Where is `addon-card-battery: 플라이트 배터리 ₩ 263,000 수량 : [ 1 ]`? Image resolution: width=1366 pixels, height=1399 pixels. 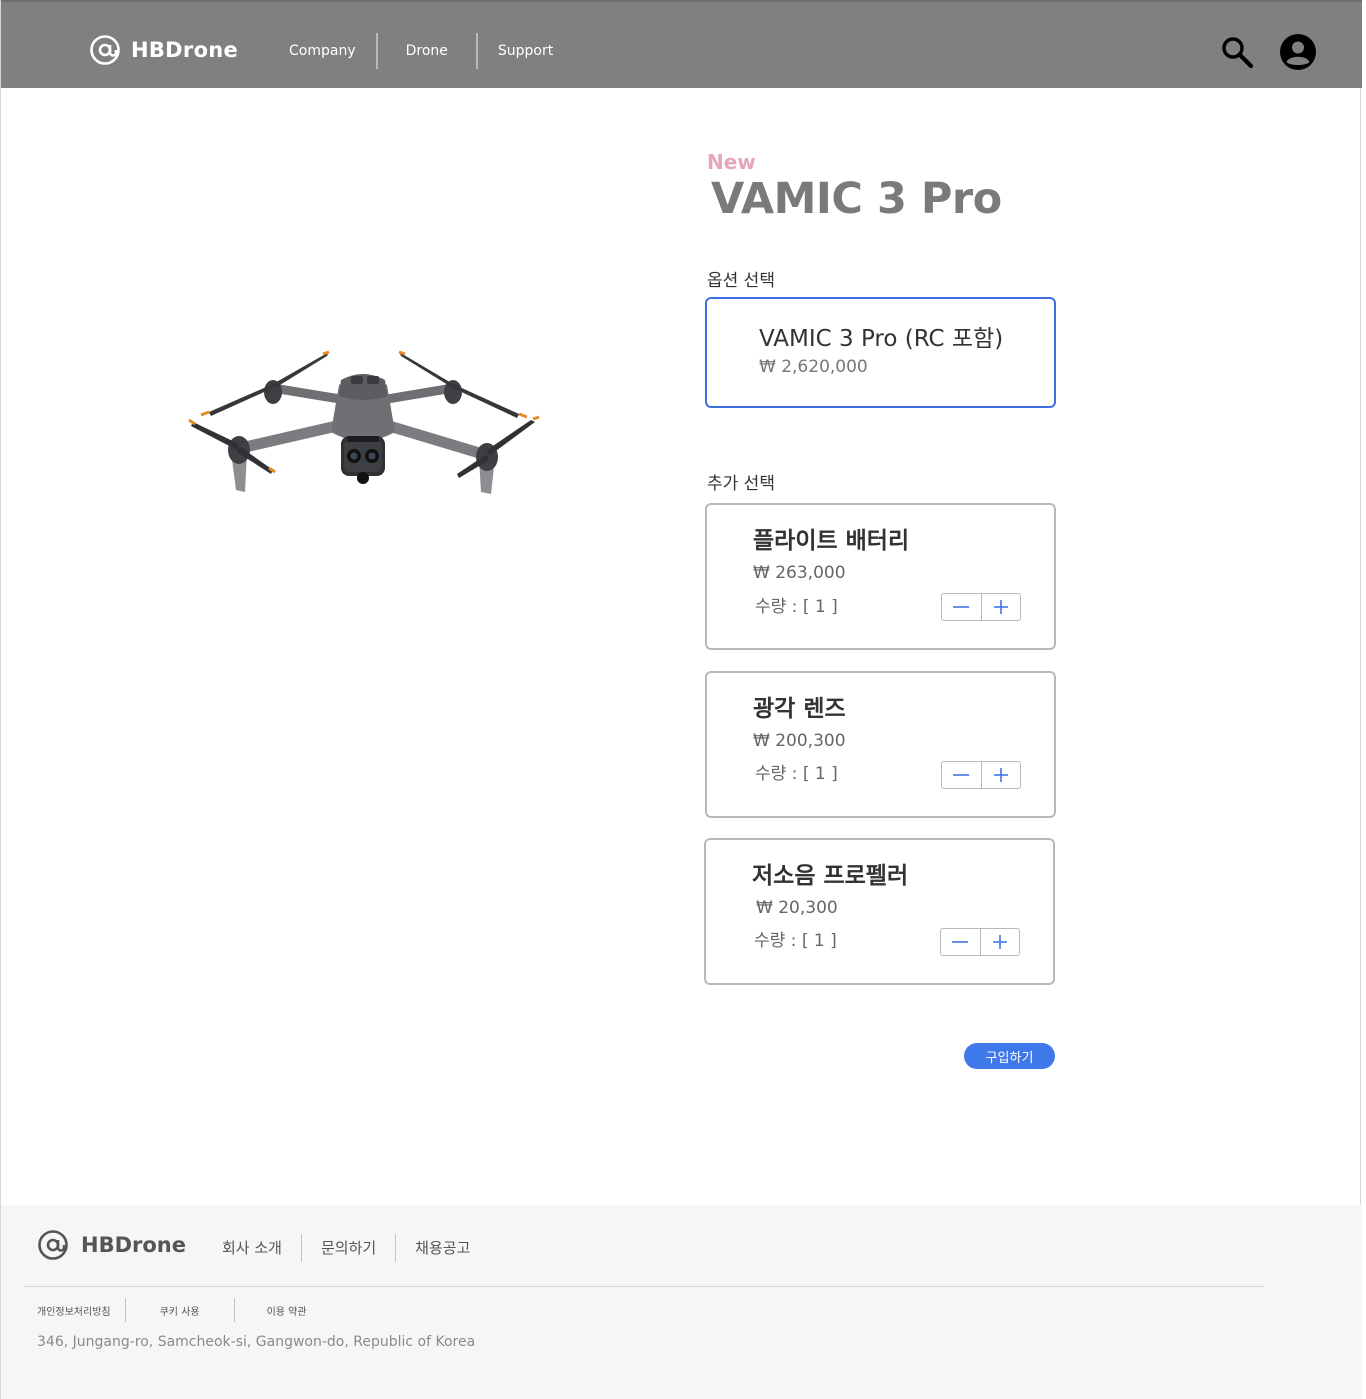
addon-card-battery: 플라이트 배터리 ₩ 263,000 수량 : [ 1 ] is located at coordinates (880, 576).